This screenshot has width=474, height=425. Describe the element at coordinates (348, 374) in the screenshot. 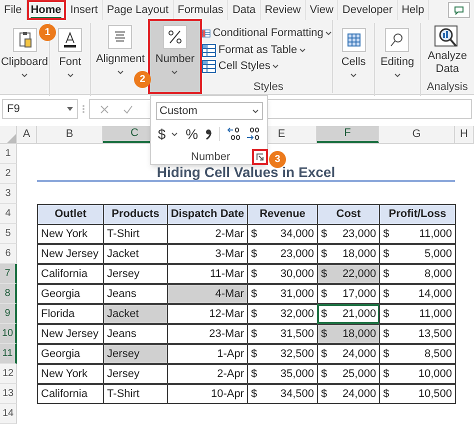

I see `table-cell: $ 25,000` at that location.